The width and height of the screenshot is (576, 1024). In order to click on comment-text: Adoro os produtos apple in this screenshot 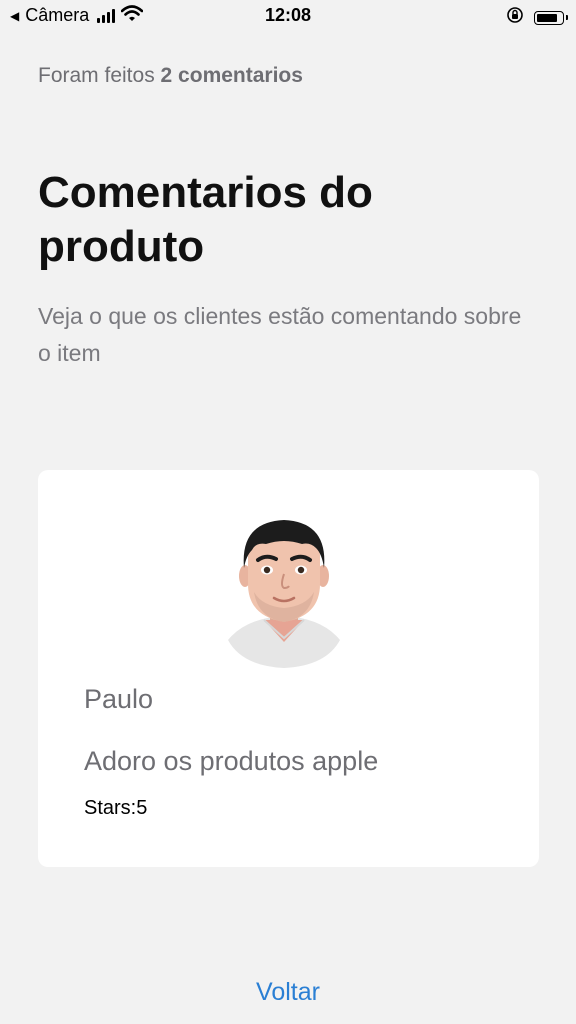, I will do `click(231, 761)`.